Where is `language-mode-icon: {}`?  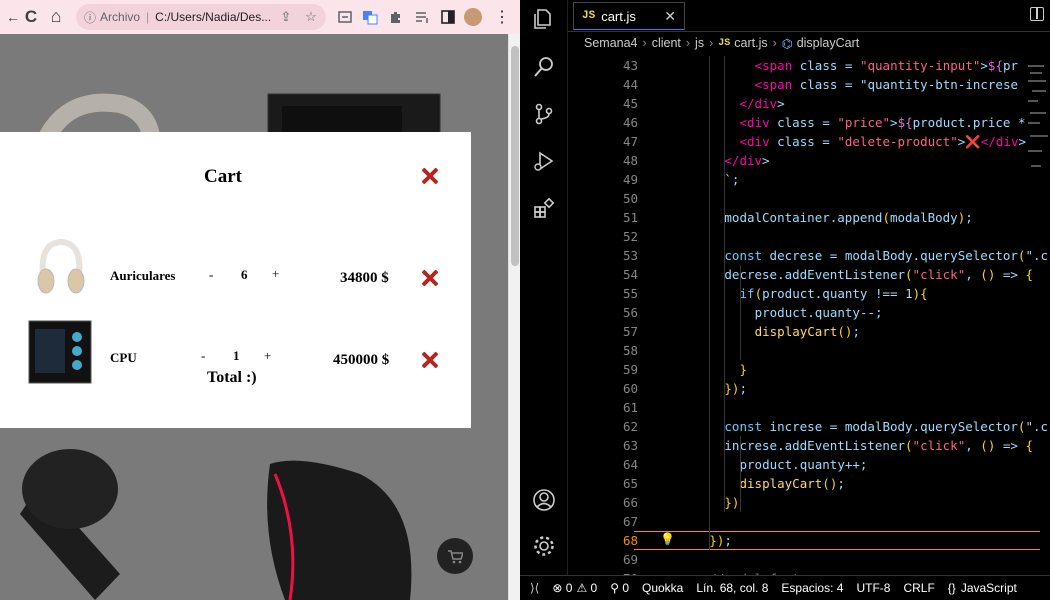 language-mode-icon: {} is located at coordinates (951, 588).